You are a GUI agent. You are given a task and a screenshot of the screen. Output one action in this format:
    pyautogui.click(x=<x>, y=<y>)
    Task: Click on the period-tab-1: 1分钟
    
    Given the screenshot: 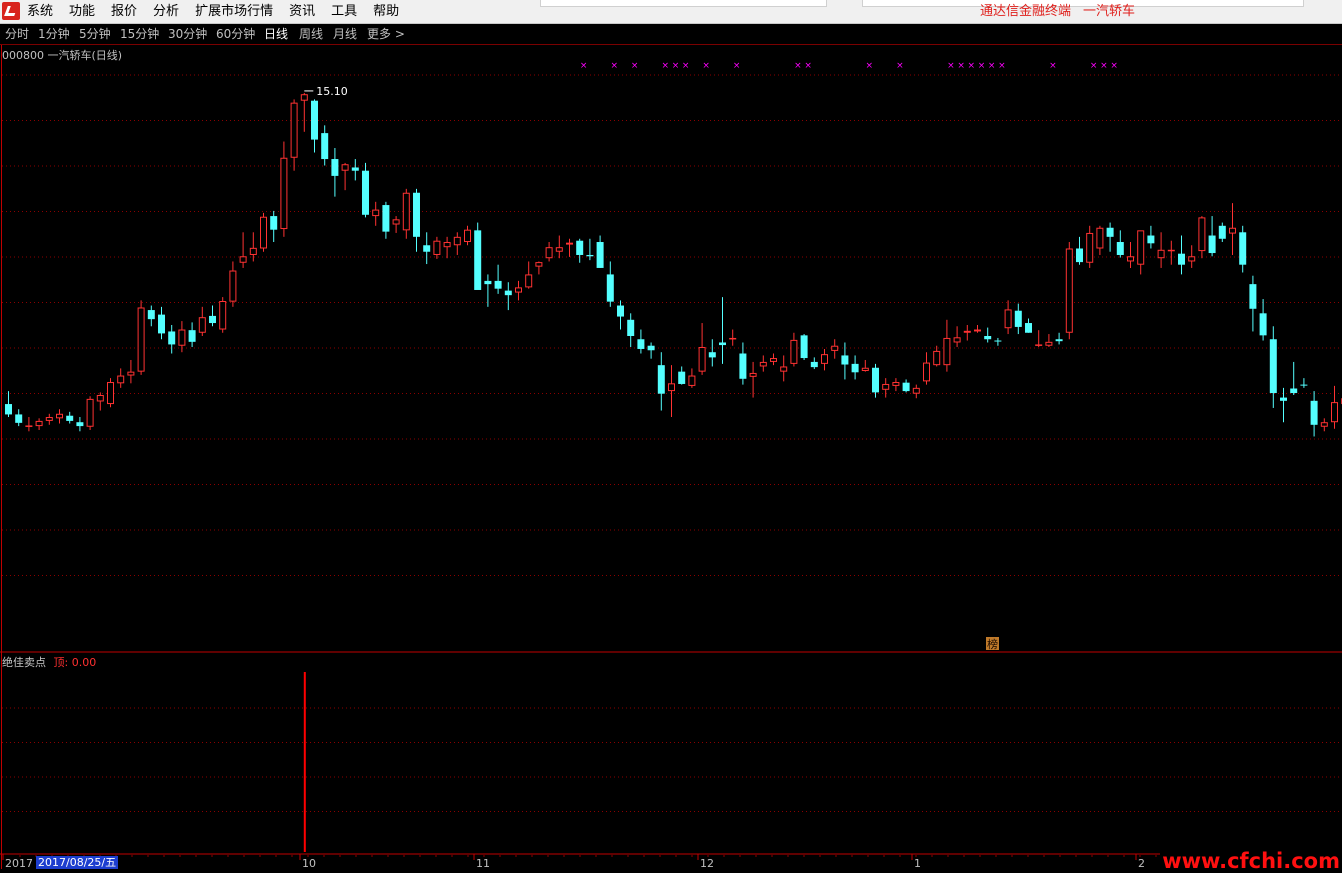 What is the action you would take?
    pyautogui.click(x=54, y=34)
    